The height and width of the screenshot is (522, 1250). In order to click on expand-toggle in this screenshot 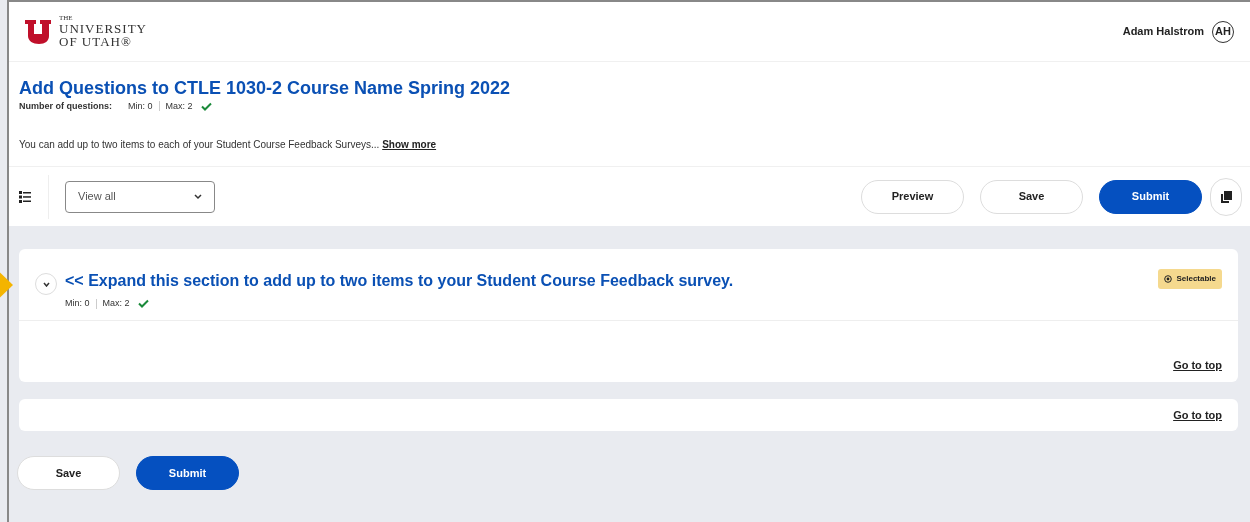, I will do `click(46, 284)`.